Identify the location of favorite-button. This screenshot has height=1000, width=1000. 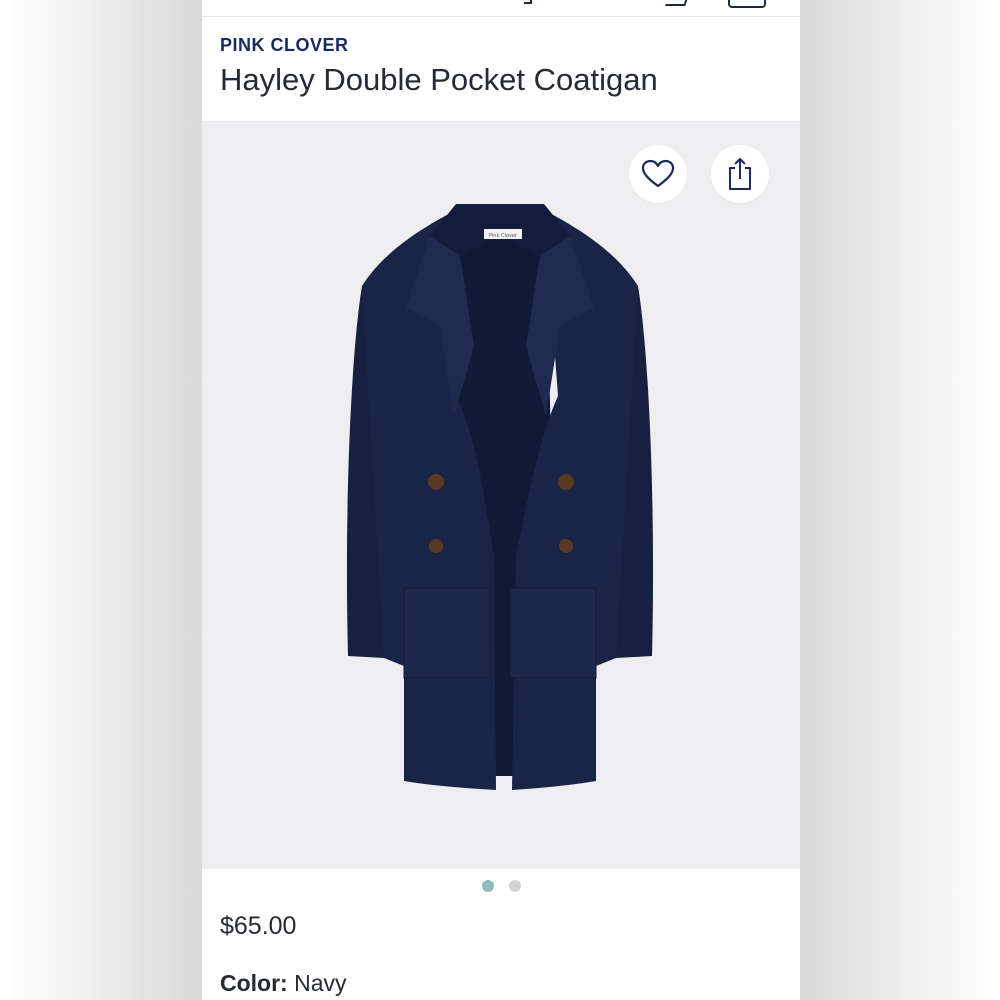
(658, 174).